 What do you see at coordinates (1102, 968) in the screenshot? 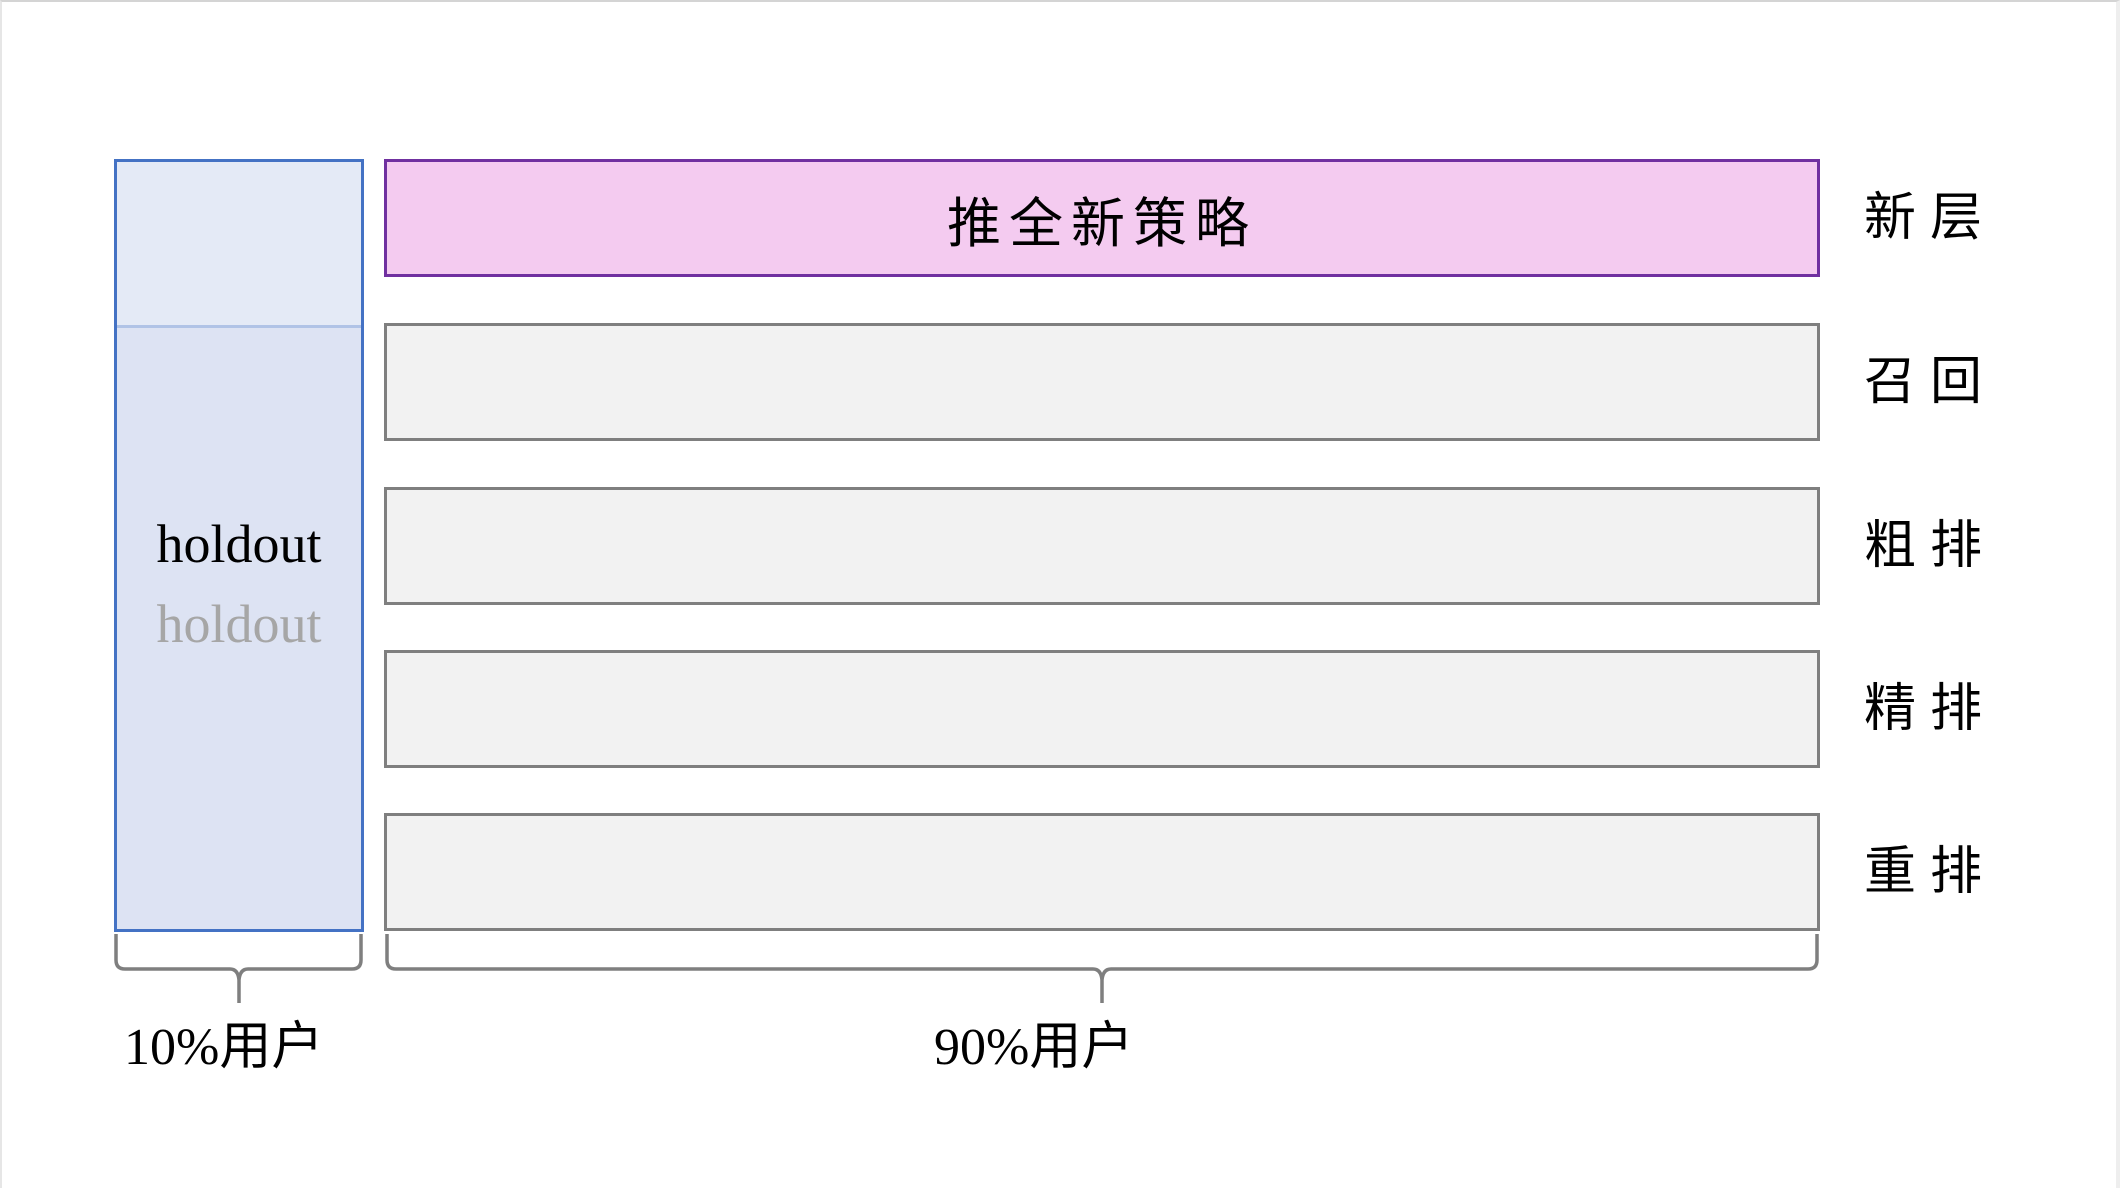
I see `bracket-experiment` at bounding box center [1102, 968].